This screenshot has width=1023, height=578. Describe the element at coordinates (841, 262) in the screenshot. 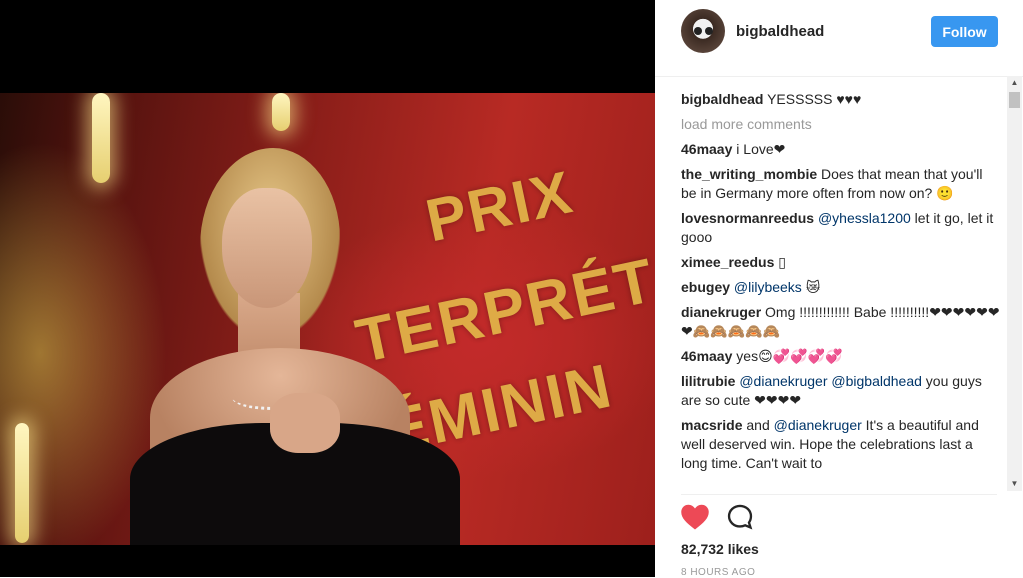

I see `comment-item: ximee_reedus ▯` at that location.